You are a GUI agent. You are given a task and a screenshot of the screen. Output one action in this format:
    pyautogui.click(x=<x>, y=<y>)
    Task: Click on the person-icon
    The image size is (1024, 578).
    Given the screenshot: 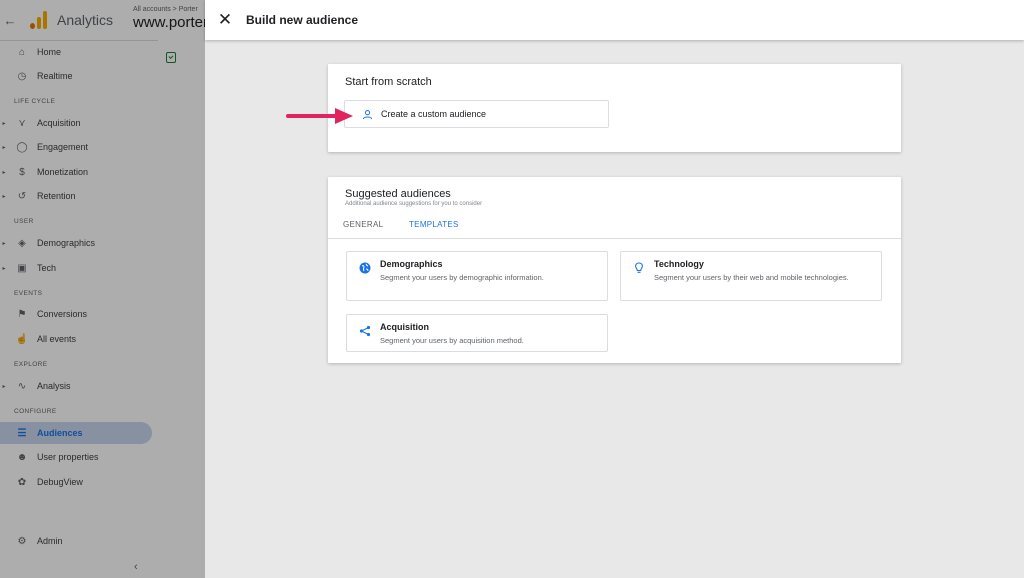 What is the action you would take?
    pyautogui.click(x=367, y=114)
    